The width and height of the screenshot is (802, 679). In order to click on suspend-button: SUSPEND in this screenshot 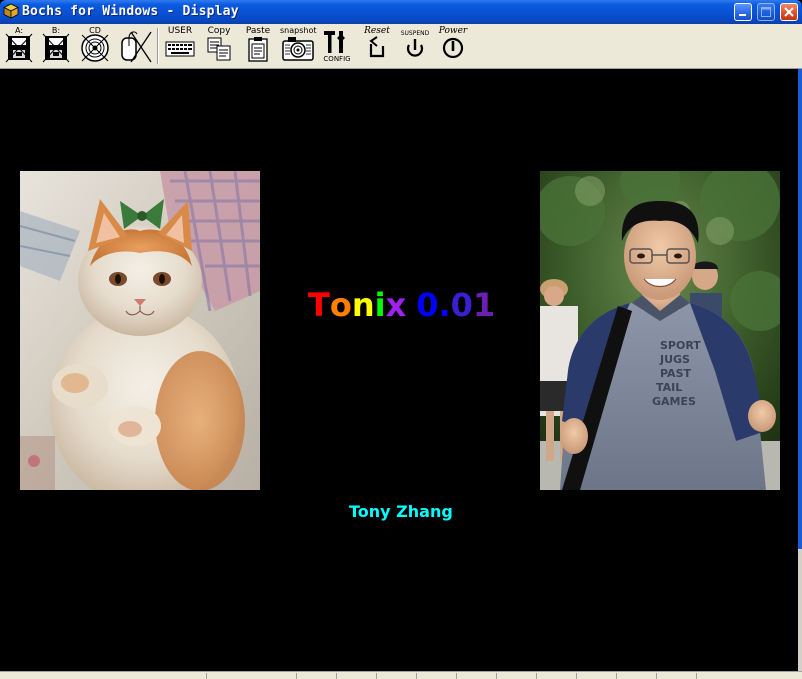, I will do `click(415, 46)`.